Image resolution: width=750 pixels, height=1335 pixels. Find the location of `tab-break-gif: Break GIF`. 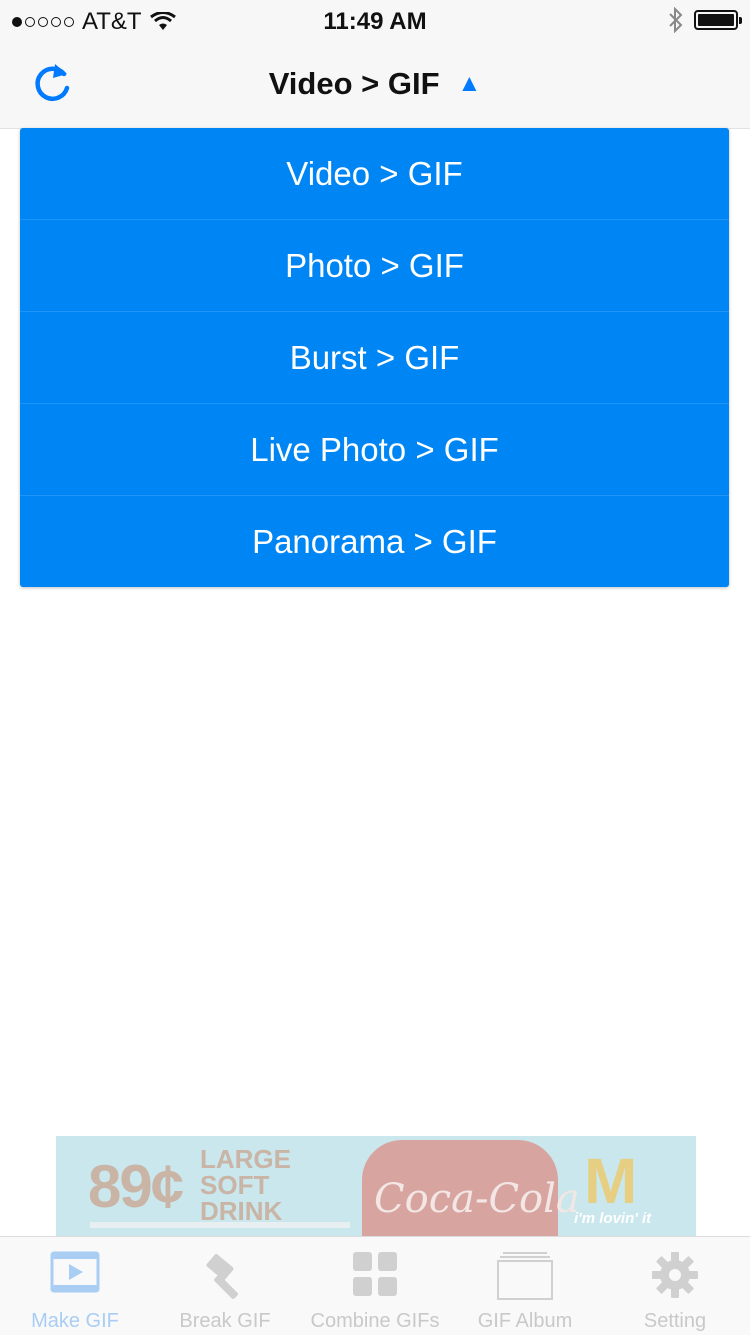

tab-break-gif: Break GIF is located at coordinates (225, 1286).